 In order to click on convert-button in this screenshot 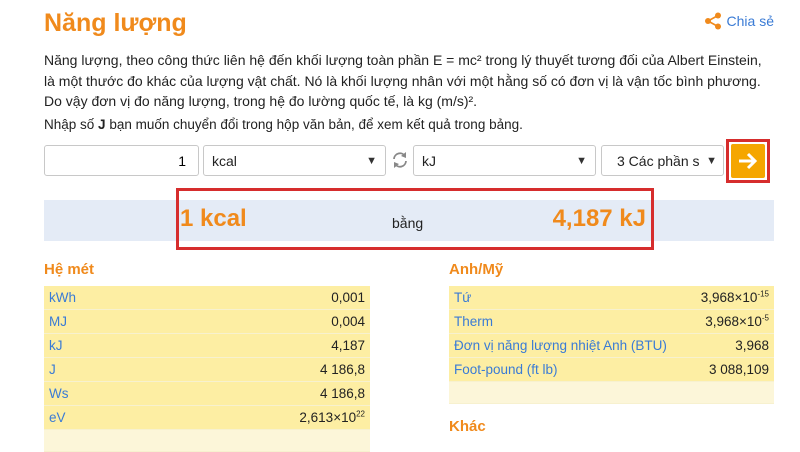, I will do `click(748, 161)`.